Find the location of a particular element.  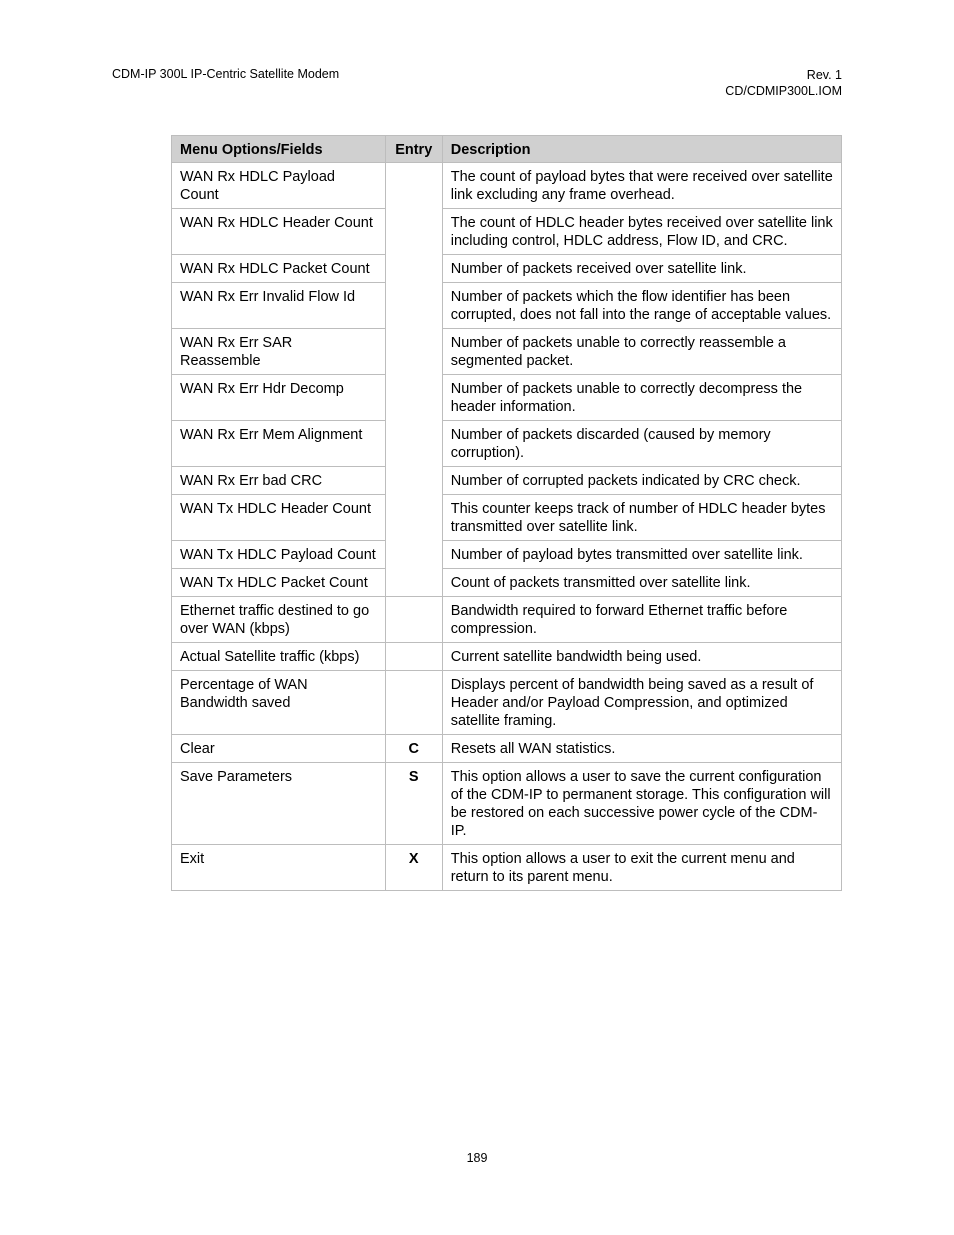

document-title: CDM-IP 300L IP-Centric Satellite Modem is located at coordinates (226, 74).